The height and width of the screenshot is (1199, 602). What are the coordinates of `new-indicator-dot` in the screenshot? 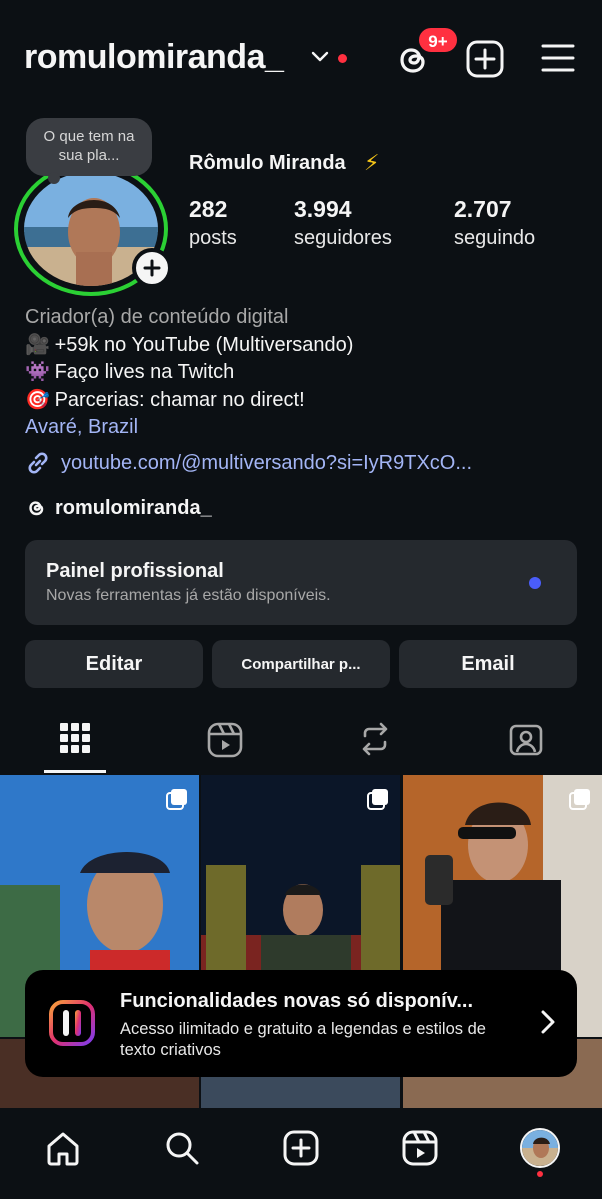 It's located at (535, 583).